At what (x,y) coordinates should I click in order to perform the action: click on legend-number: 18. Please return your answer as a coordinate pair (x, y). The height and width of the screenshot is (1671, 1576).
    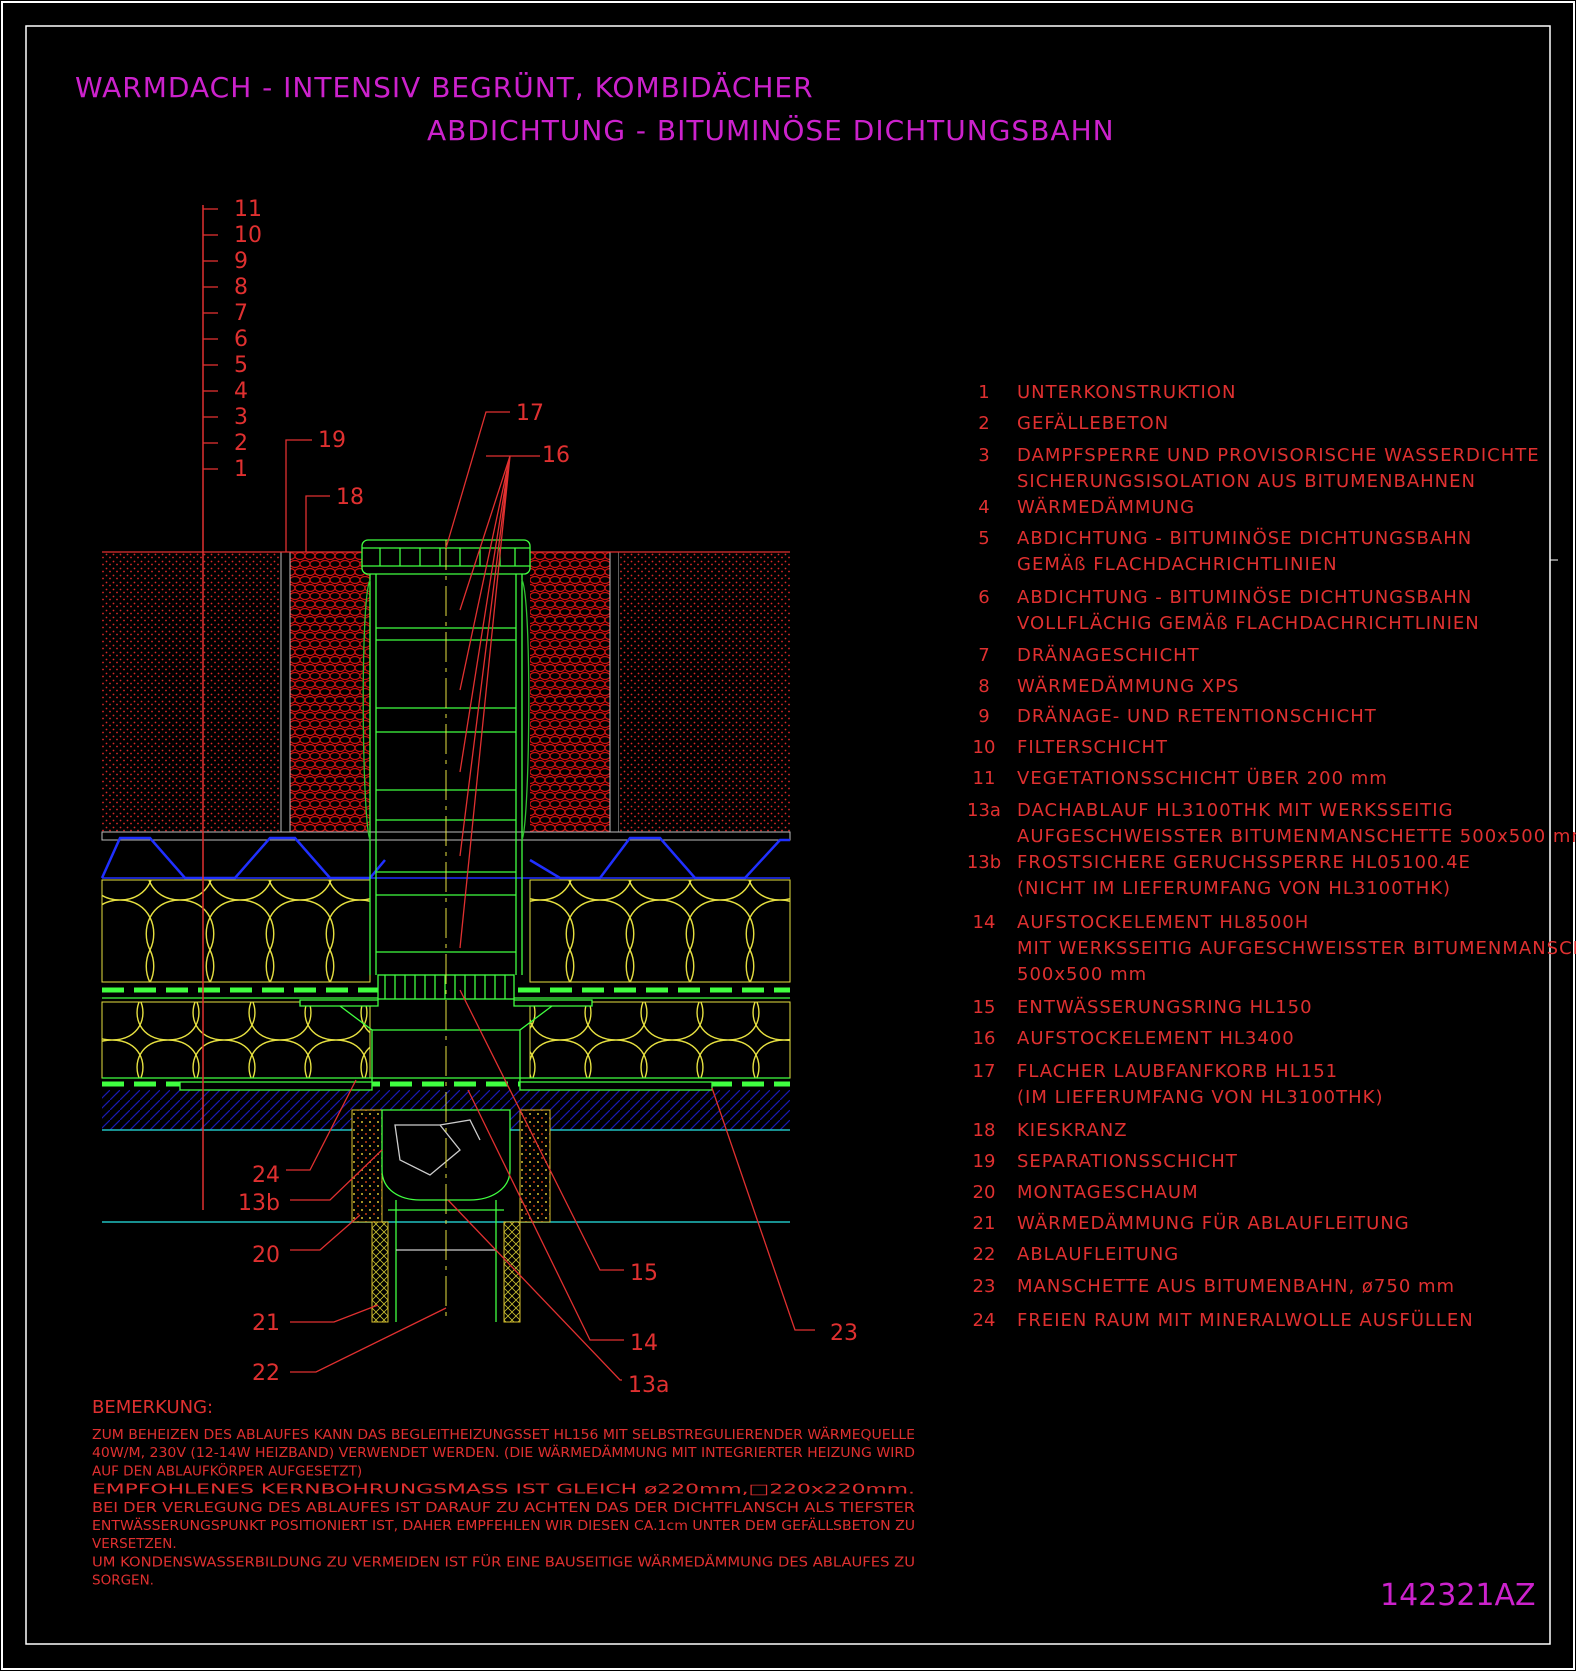
    Looking at the image, I should click on (984, 1130).